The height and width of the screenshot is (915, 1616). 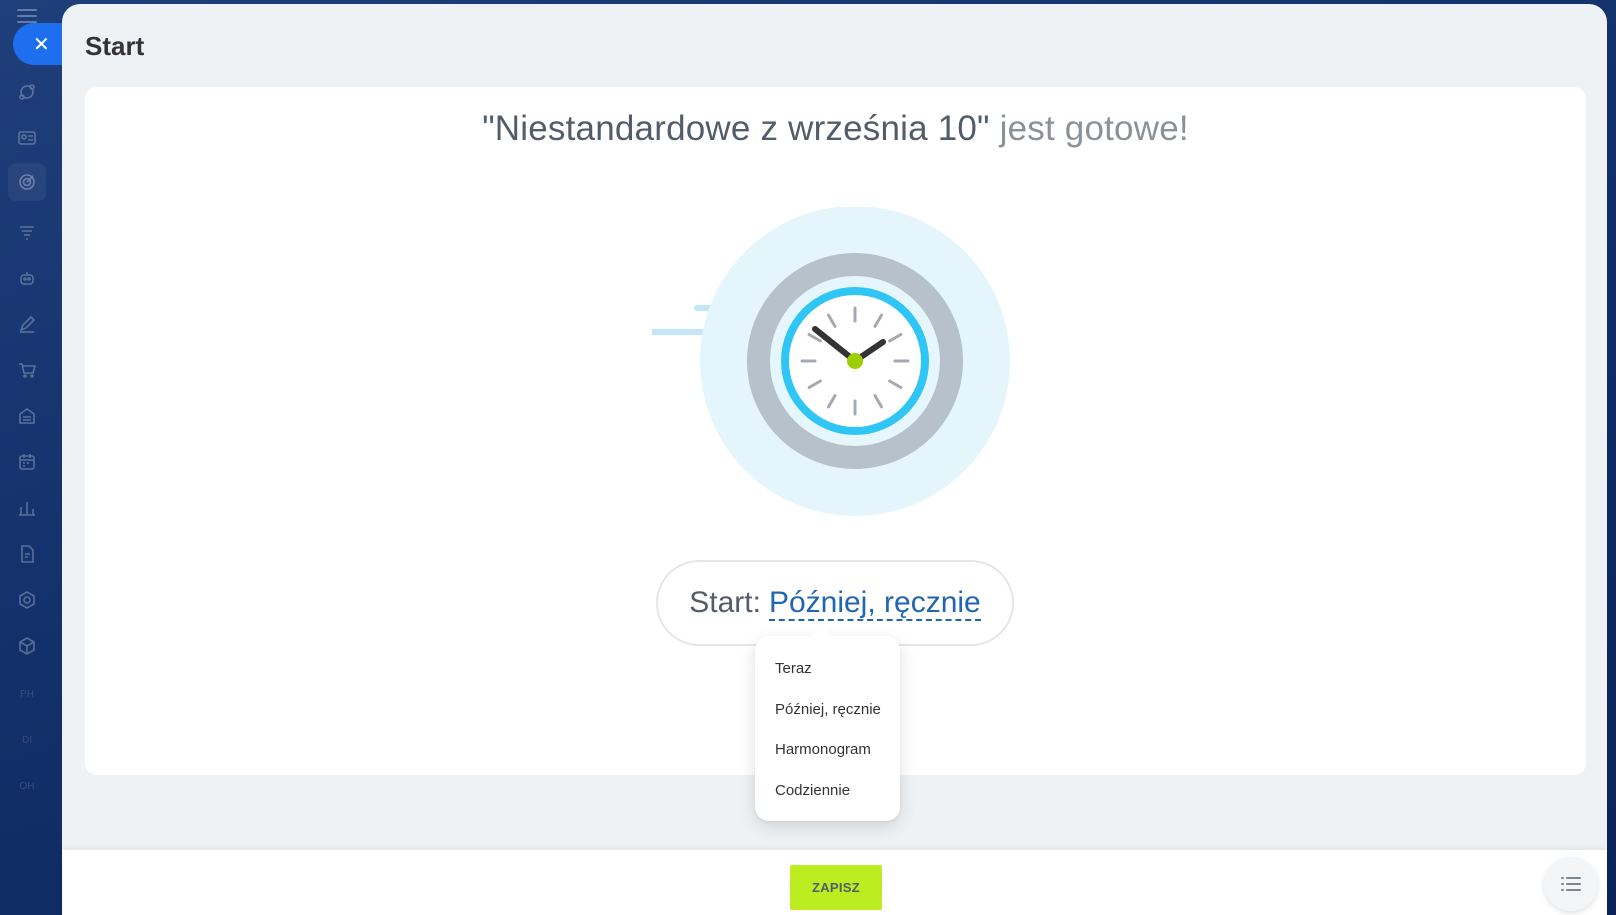 I want to click on sign-icon, so click(x=27, y=324).